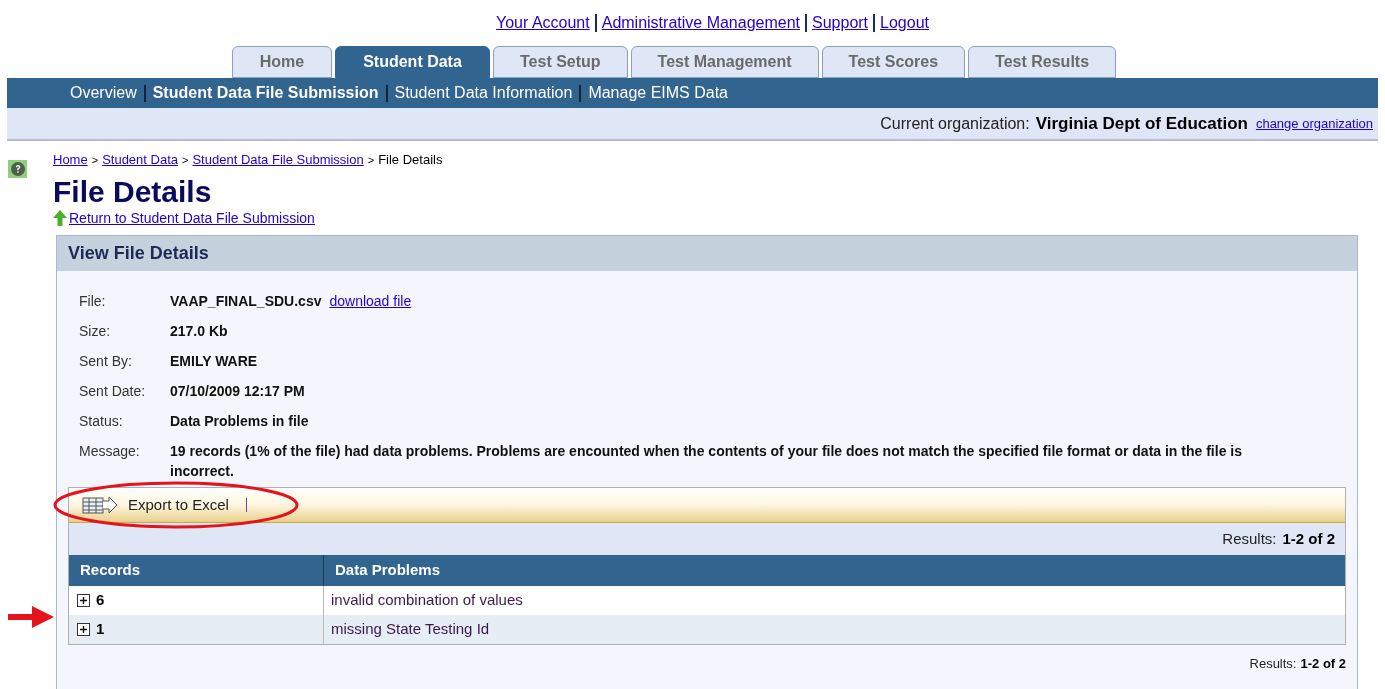 The image size is (1385, 689). What do you see at coordinates (70, 160) in the screenshot?
I see `breadcrumb-link: Home` at bounding box center [70, 160].